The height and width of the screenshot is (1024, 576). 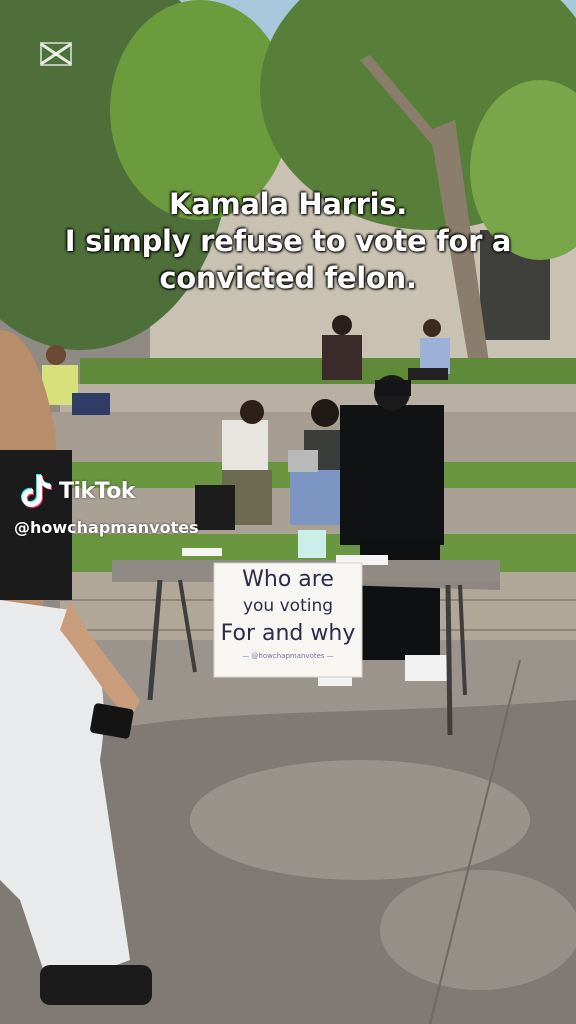 What do you see at coordinates (215, 507) in the screenshot?
I see `backpack` at bounding box center [215, 507].